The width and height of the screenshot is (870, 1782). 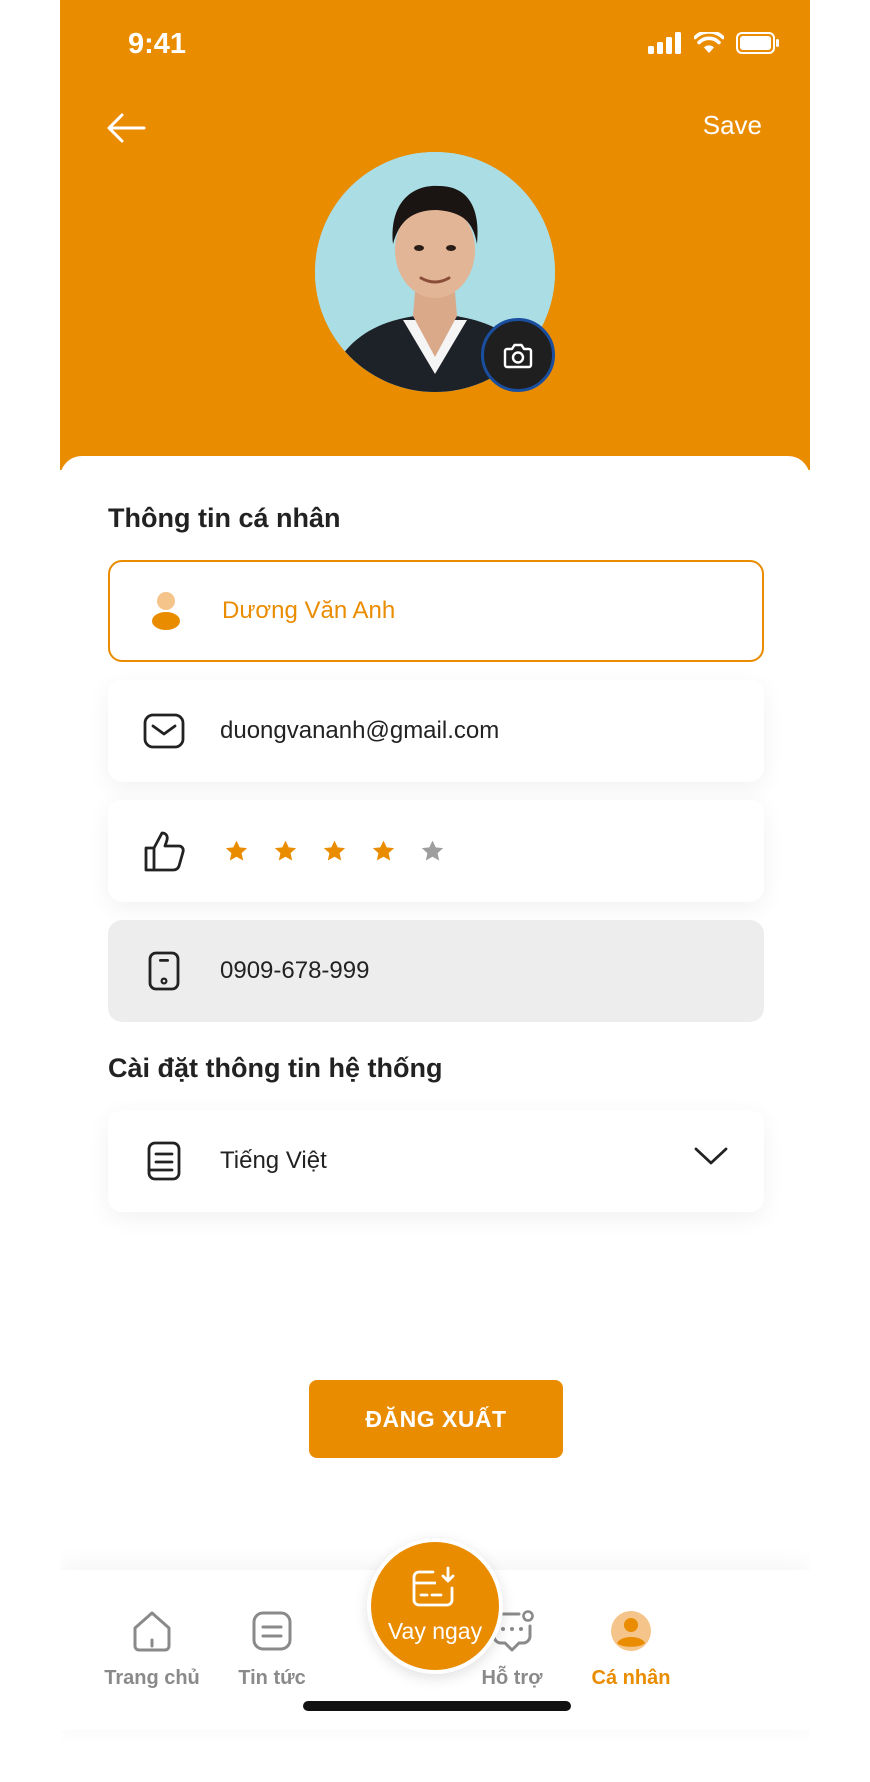 What do you see at coordinates (164, 731) in the screenshot?
I see `mail-icon` at bounding box center [164, 731].